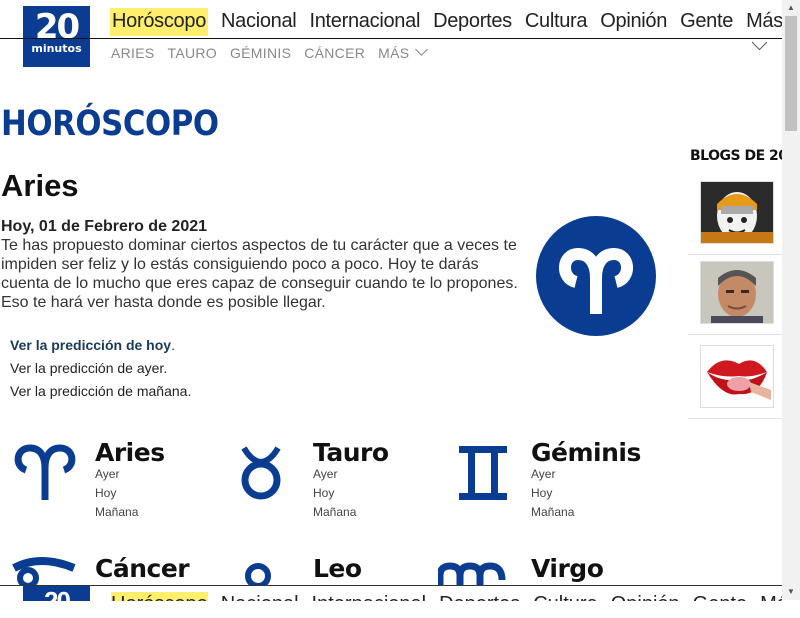 The height and width of the screenshot is (618, 800). What do you see at coordinates (791, 592) in the screenshot?
I see `scroll-down-arrow-icon: ▼` at bounding box center [791, 592].